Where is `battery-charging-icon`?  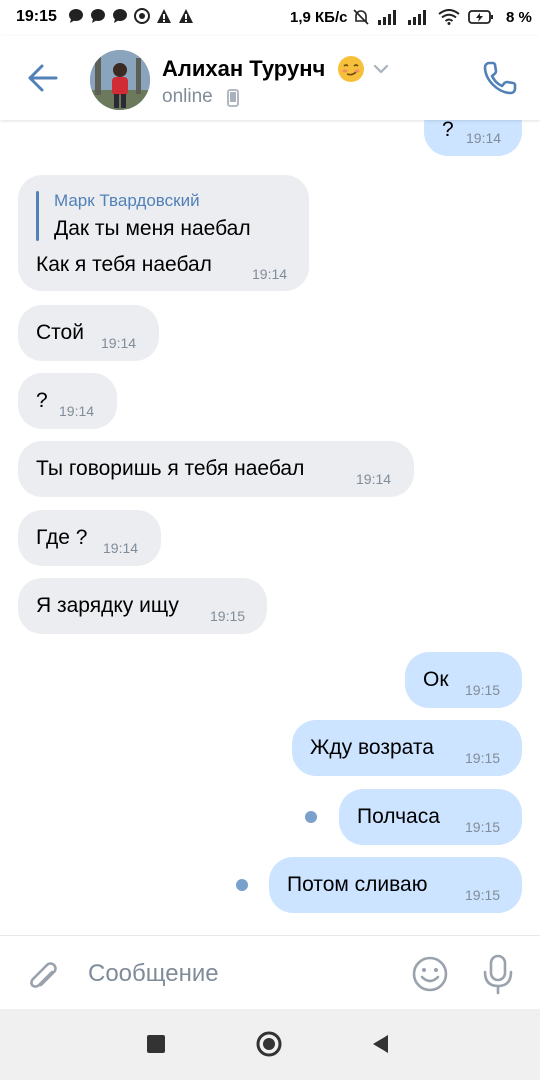 battery-charging-icon is located at coordinates (480, 17).